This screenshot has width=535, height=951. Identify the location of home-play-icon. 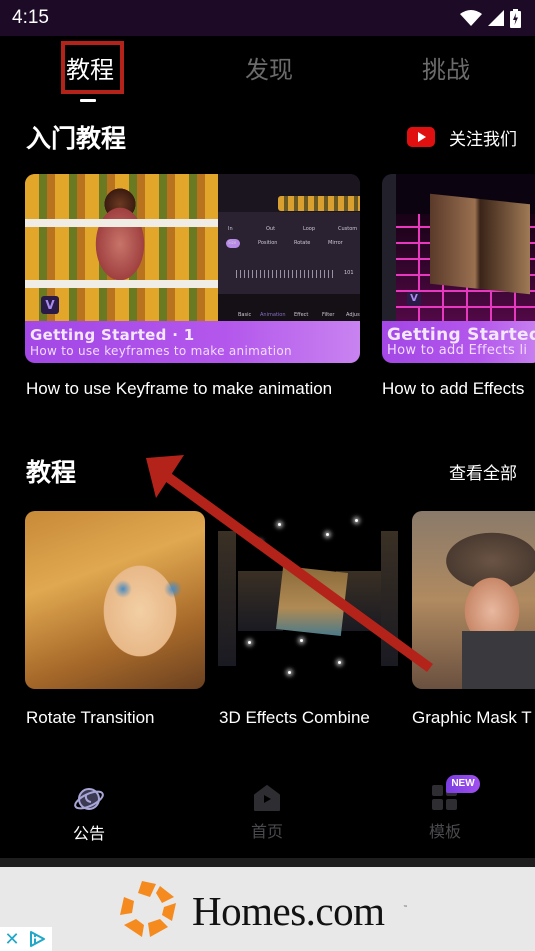
(267, 798).